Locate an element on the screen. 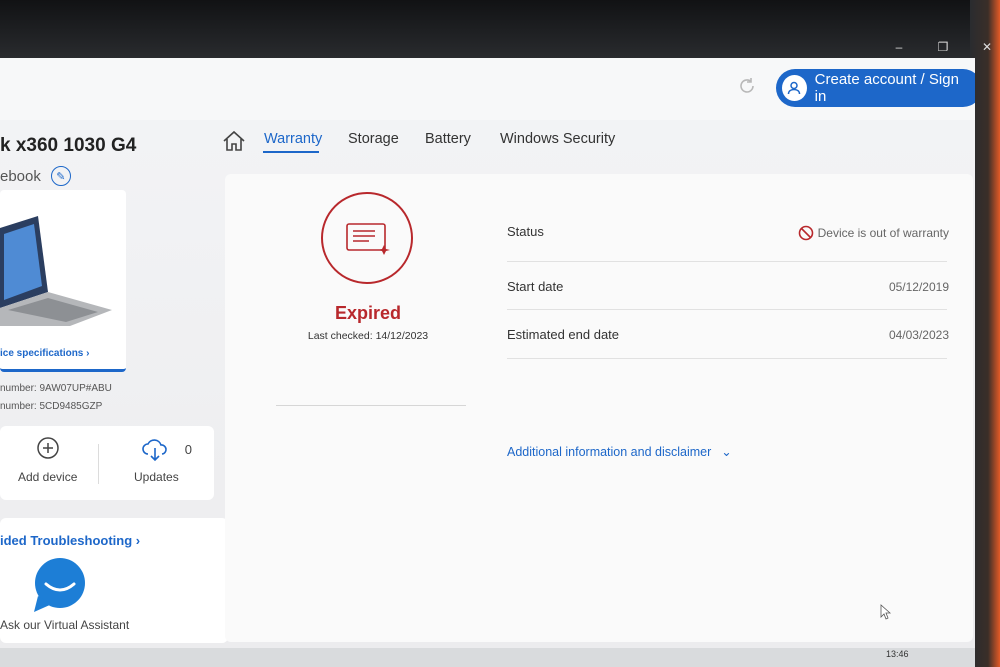  disclaimer-toggle: Additional information and disclaimer ⌄ is located at coordinates (619, 452).